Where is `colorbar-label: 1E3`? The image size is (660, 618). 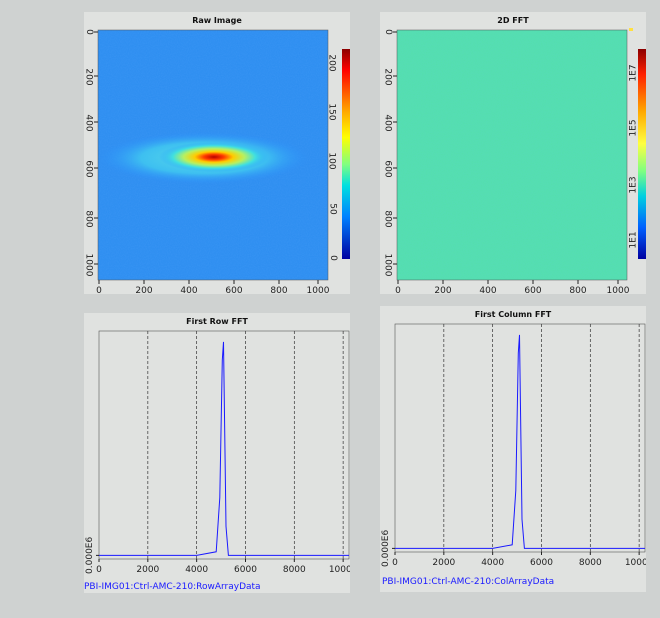
colorbar-label: 1E3 is located at coordinates (633, 185).